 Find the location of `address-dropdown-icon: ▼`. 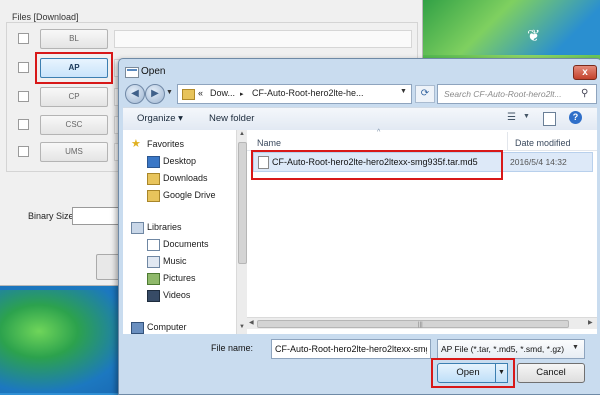

address-dropdown-icon: ▼ is located at coordinates (403, 91).